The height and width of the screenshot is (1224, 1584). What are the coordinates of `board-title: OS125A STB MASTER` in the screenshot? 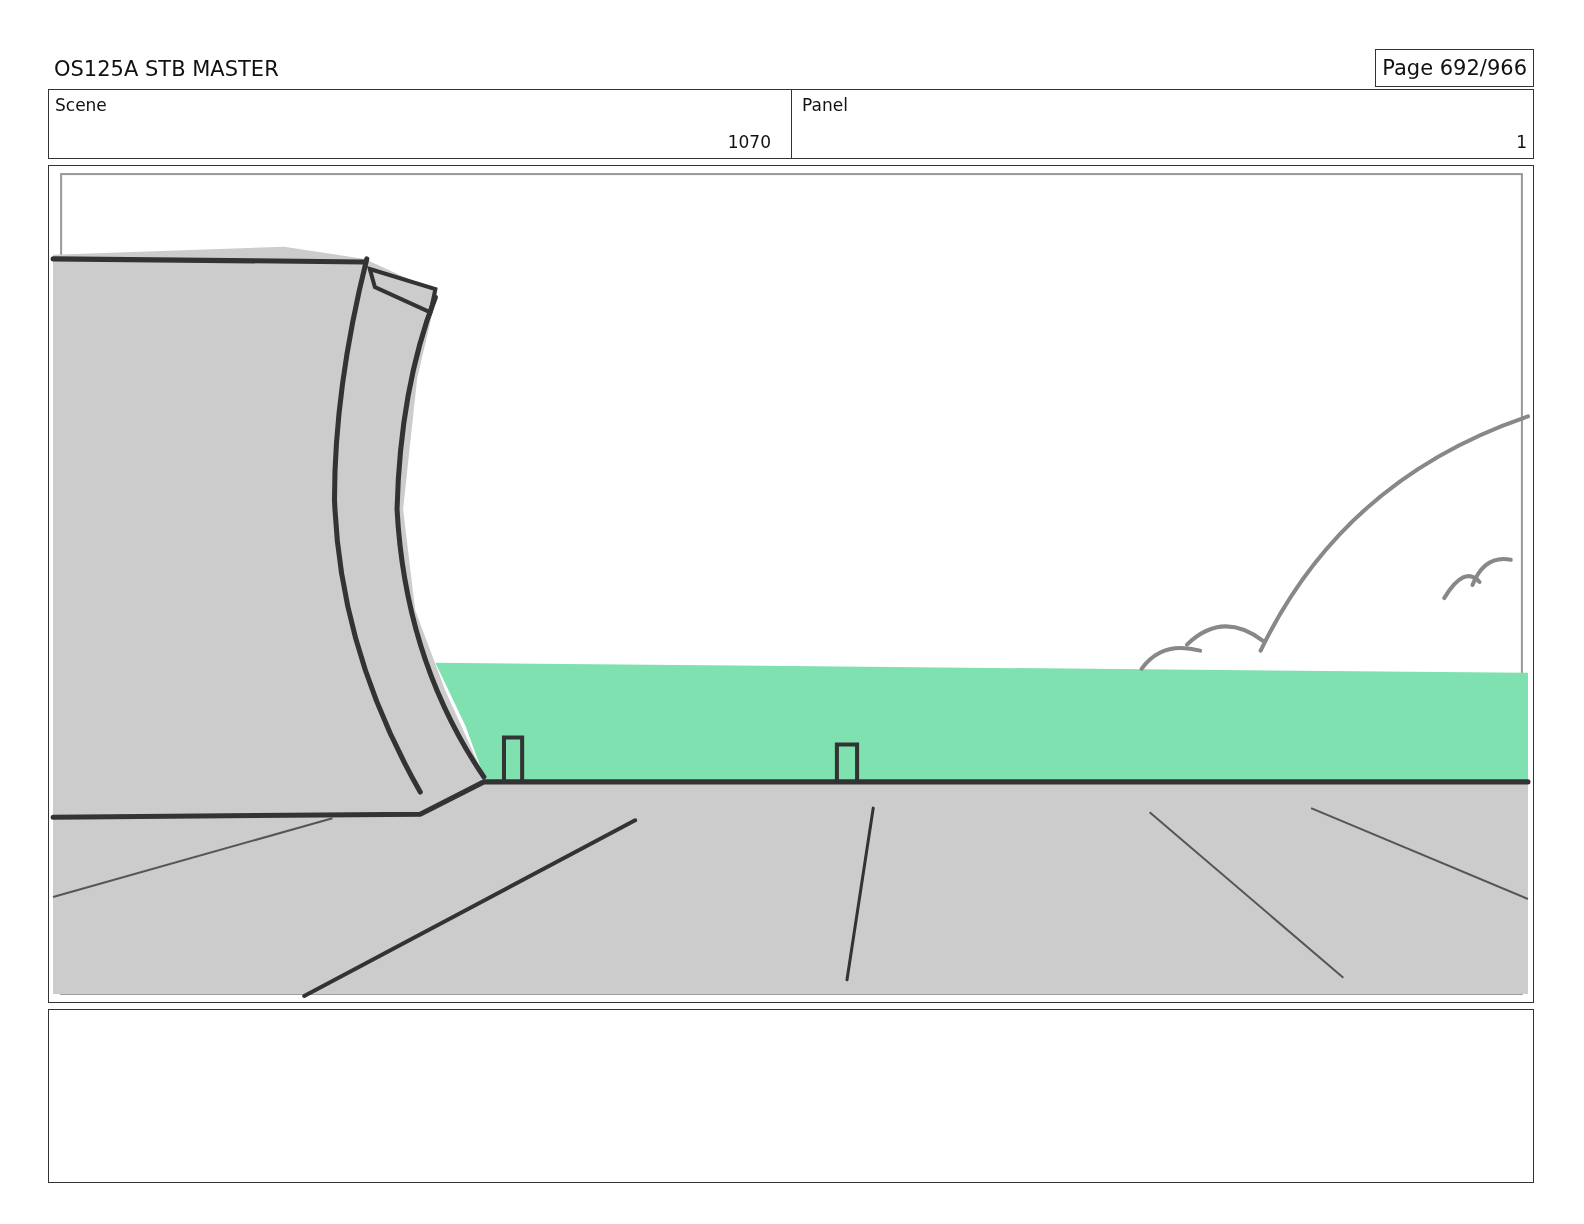 It's located at (166, 70).